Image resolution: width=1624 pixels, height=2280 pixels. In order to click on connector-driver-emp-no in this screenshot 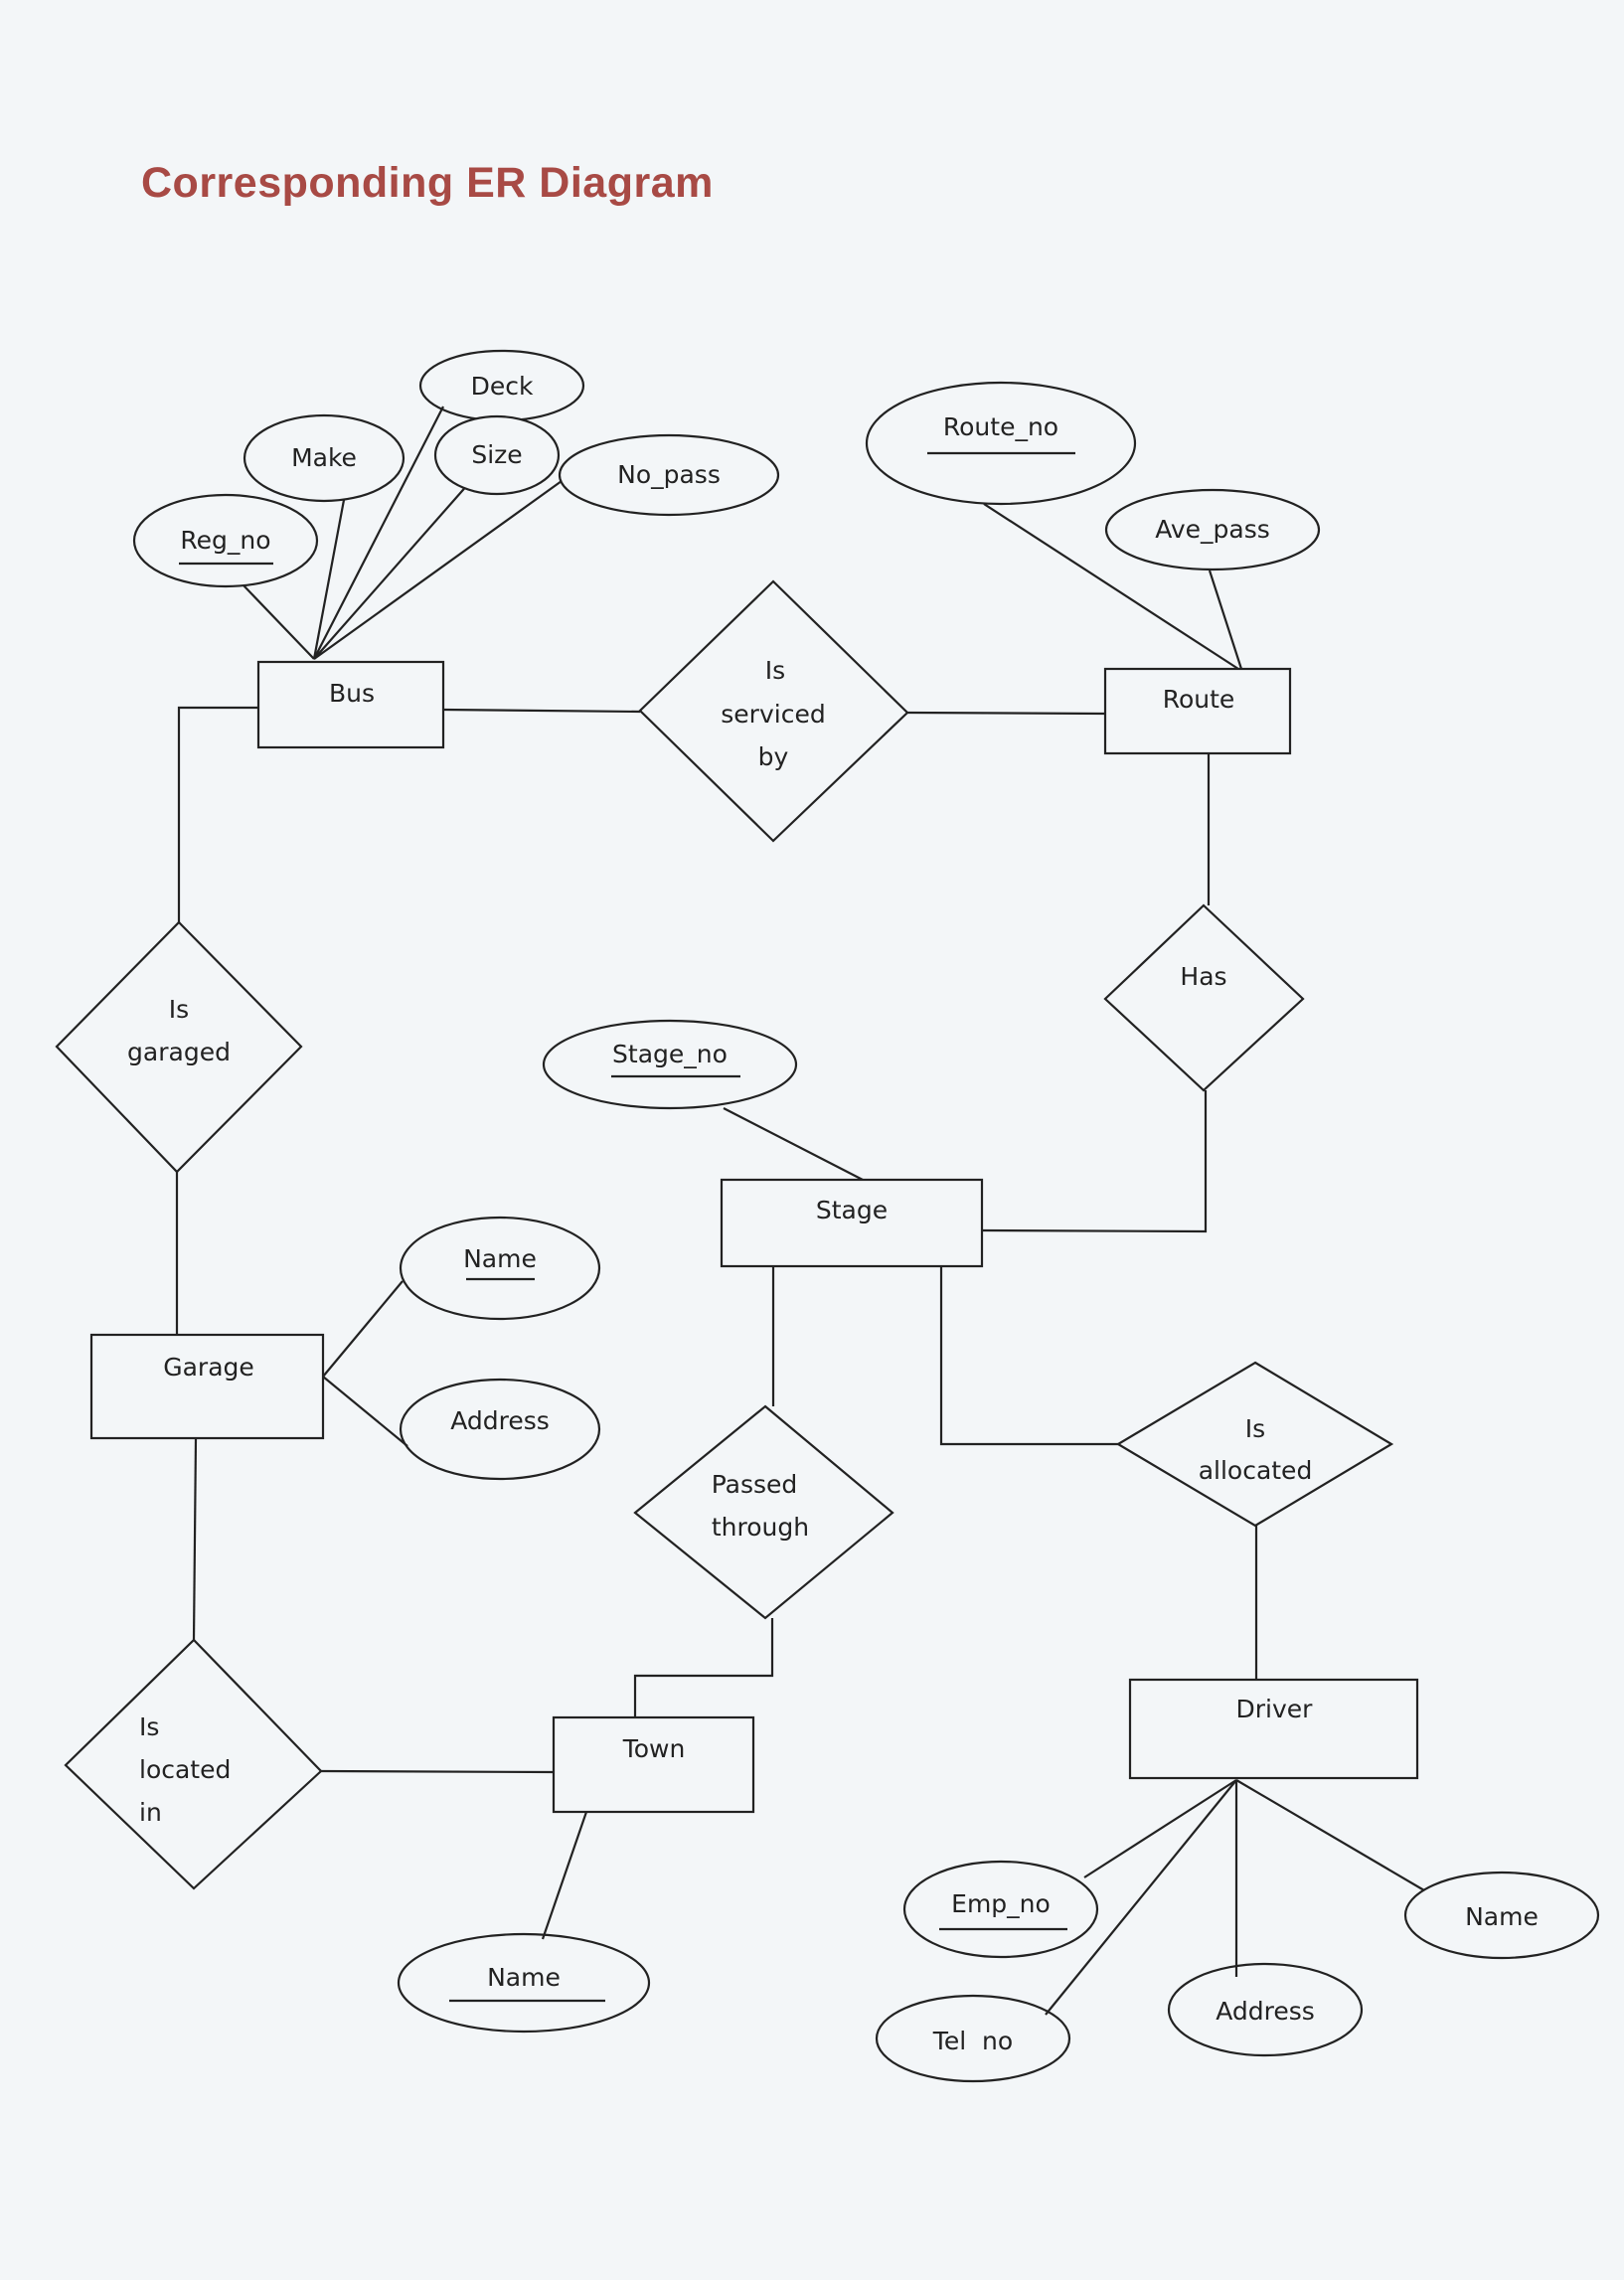, I will do `click(1160, 1828)`.